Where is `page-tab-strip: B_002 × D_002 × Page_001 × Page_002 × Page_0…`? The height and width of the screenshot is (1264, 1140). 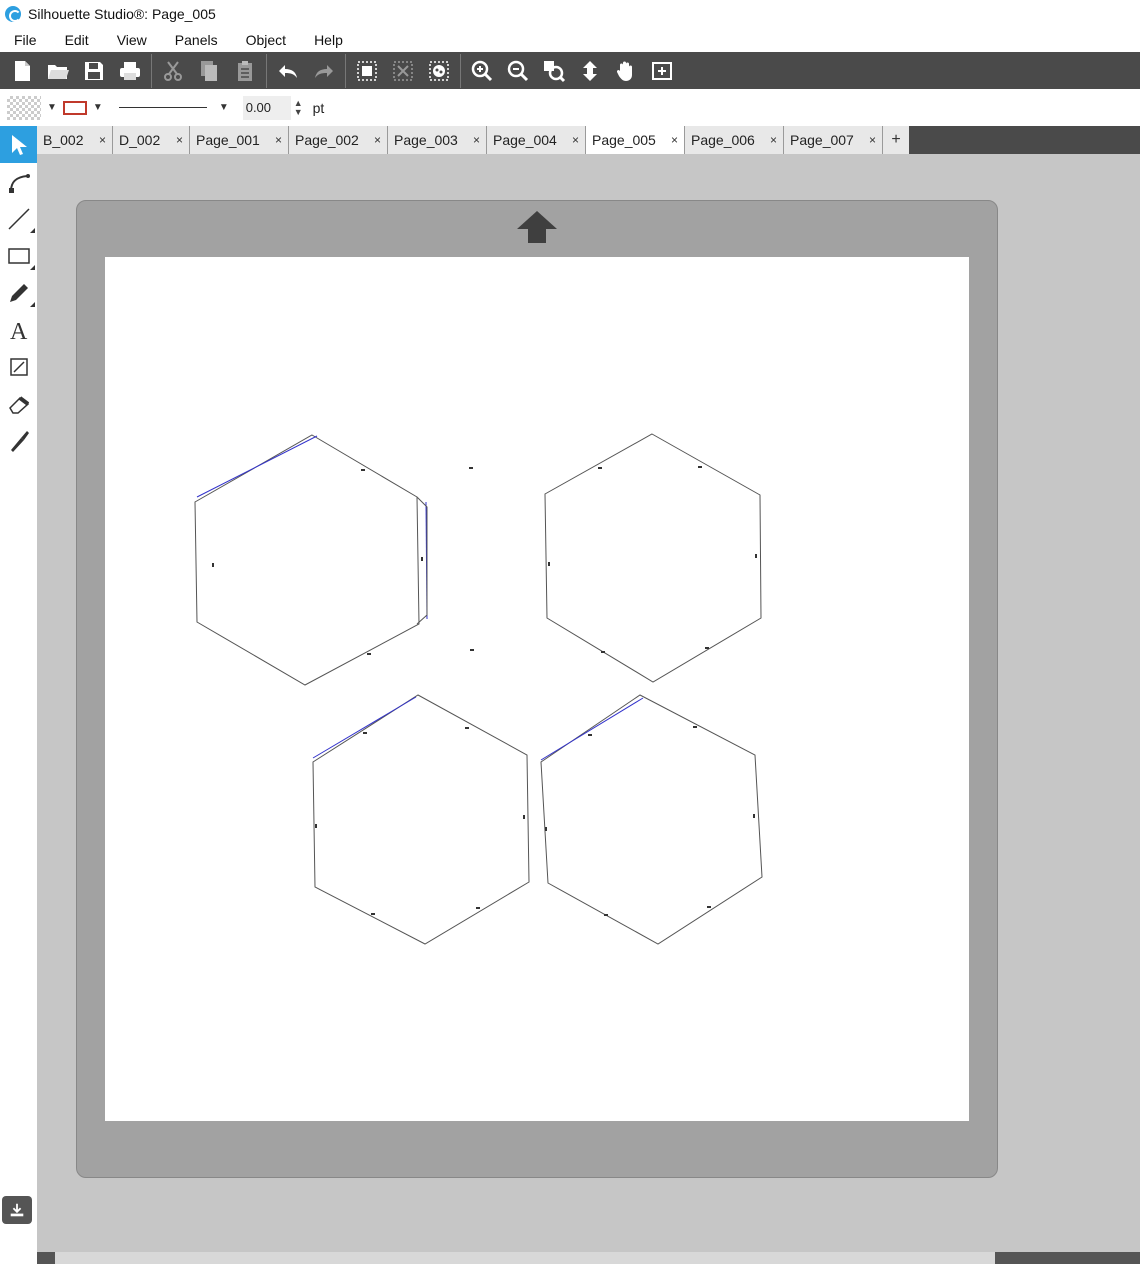
page-tab-strip: B_002 × D_002 × Page_001 × Page_002 × Page_0… is located at coordinates (588, 140).